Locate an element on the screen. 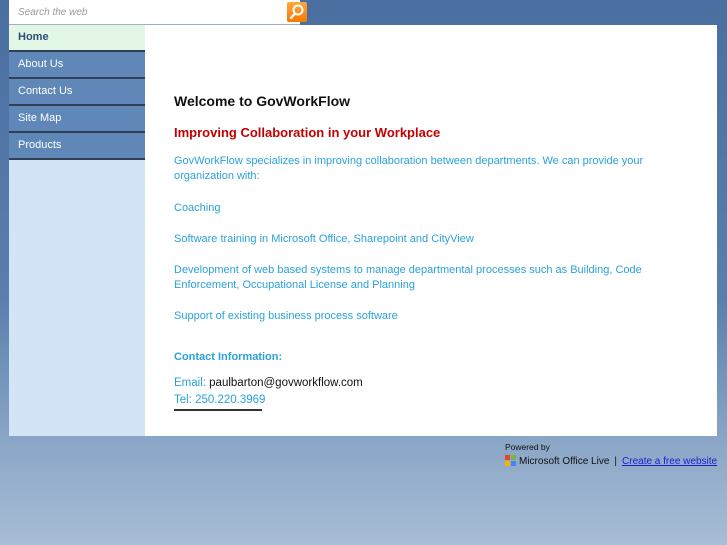  create-free-website-link: Create a free website is located at coordinates (669, 461).